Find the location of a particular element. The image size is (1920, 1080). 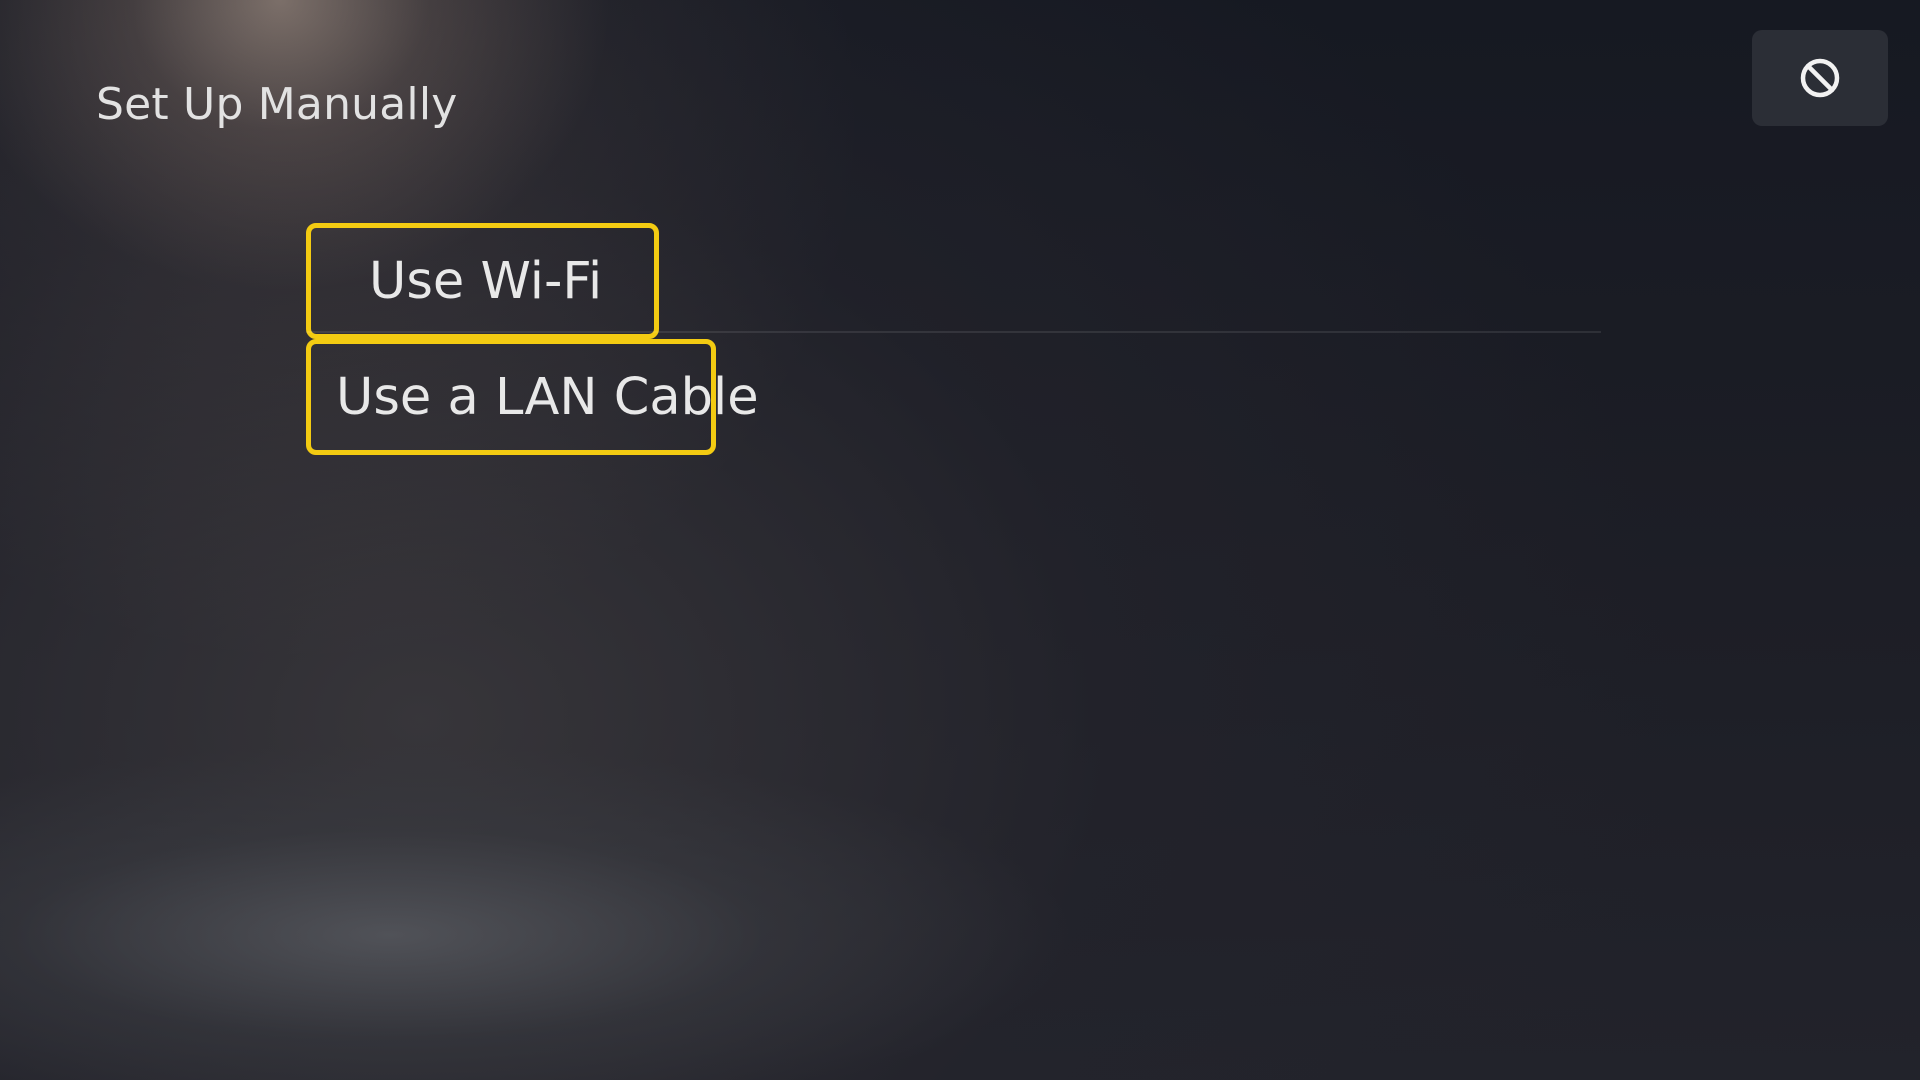

menu-item-lan: Use a LAN Cable is located at coordinates (953, 397).